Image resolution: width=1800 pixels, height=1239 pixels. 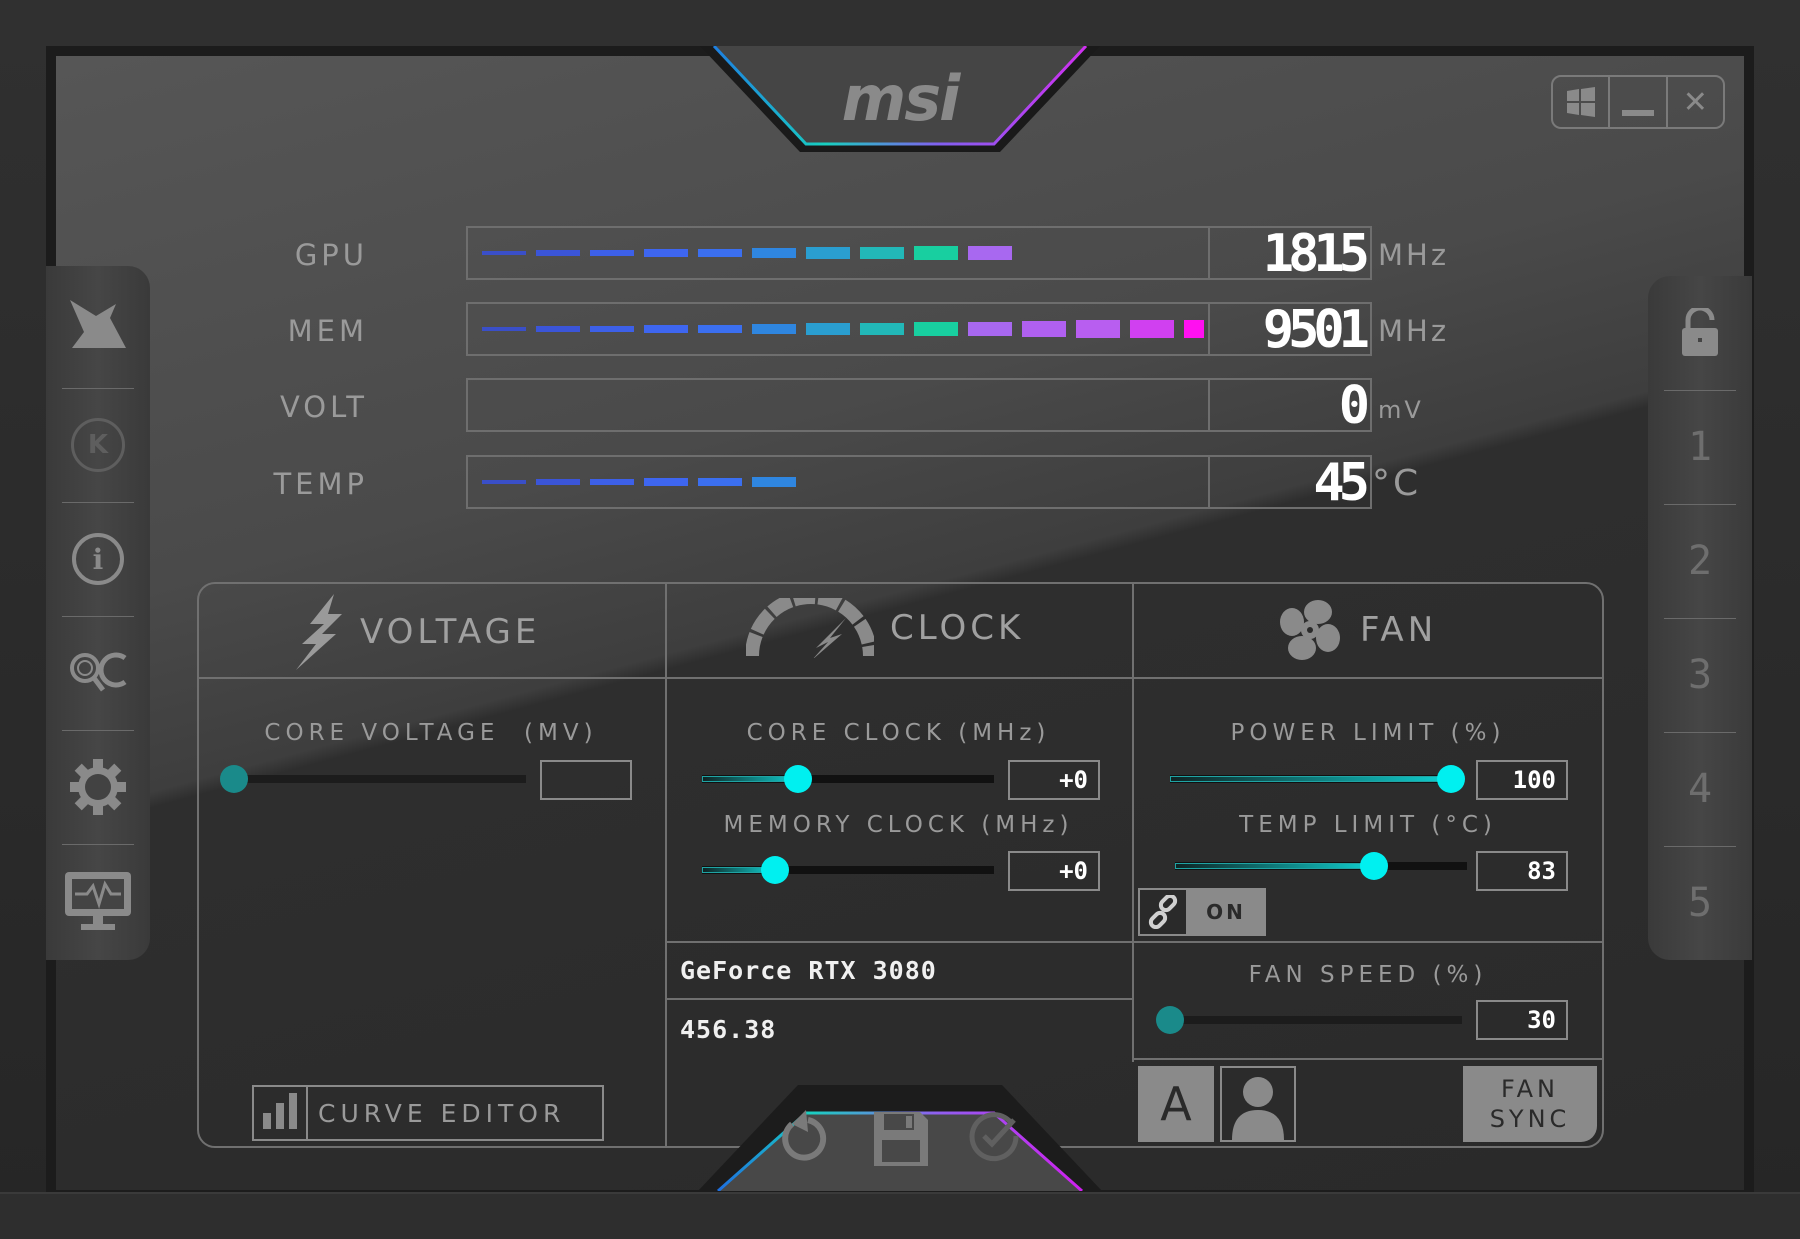 I want to click on monitor-unit: °C, so click(x=1397, y=483).